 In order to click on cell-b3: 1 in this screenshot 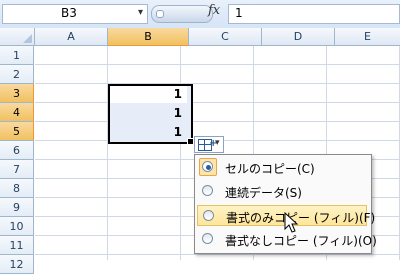, I will do `click(147, 94)`.